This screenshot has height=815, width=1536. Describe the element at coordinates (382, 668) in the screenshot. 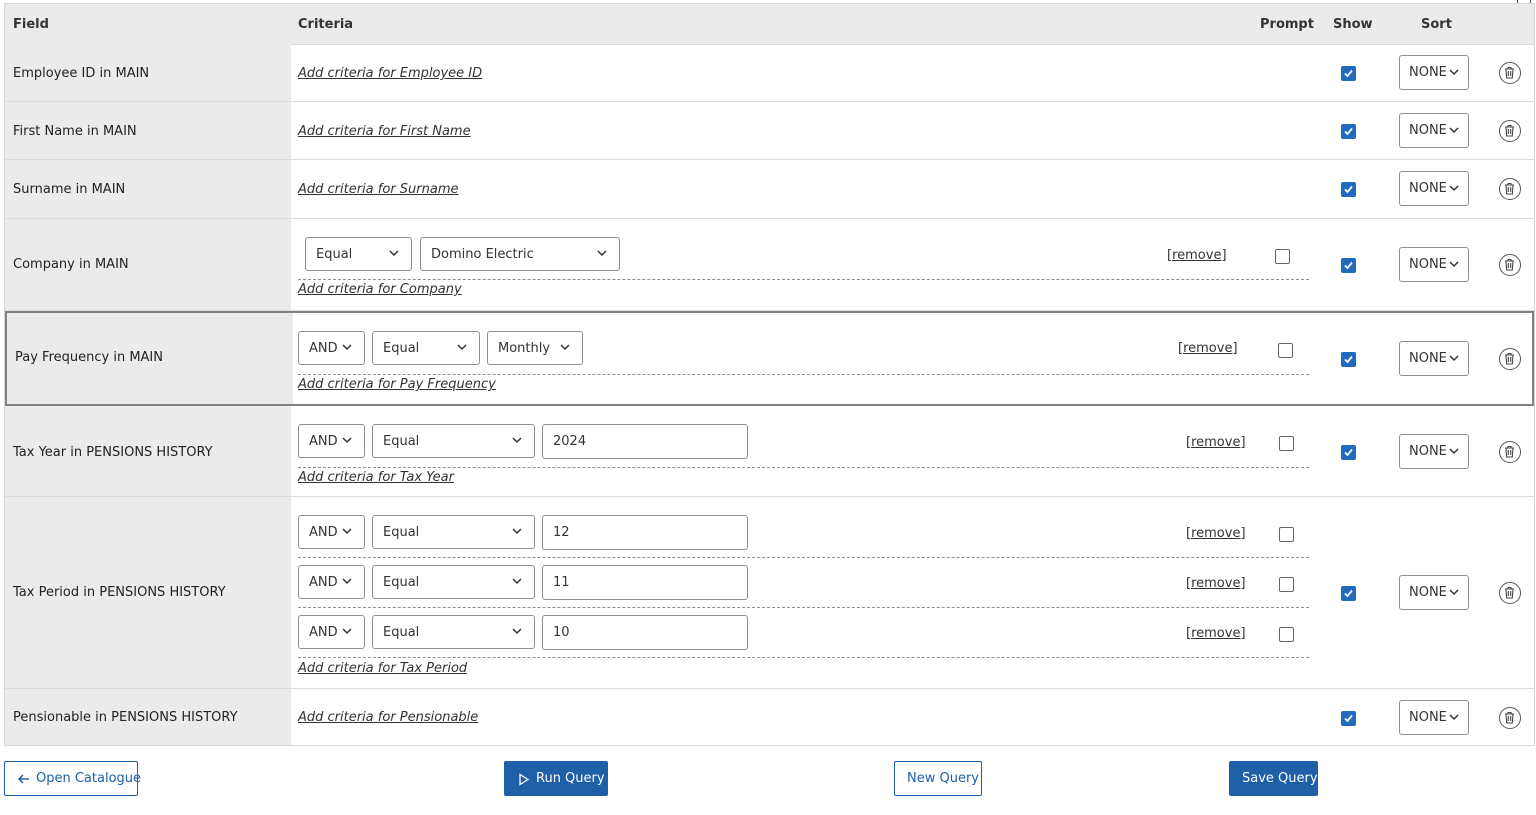

I see `add-criteria-link: Add criteria for Tax Period` at that location.